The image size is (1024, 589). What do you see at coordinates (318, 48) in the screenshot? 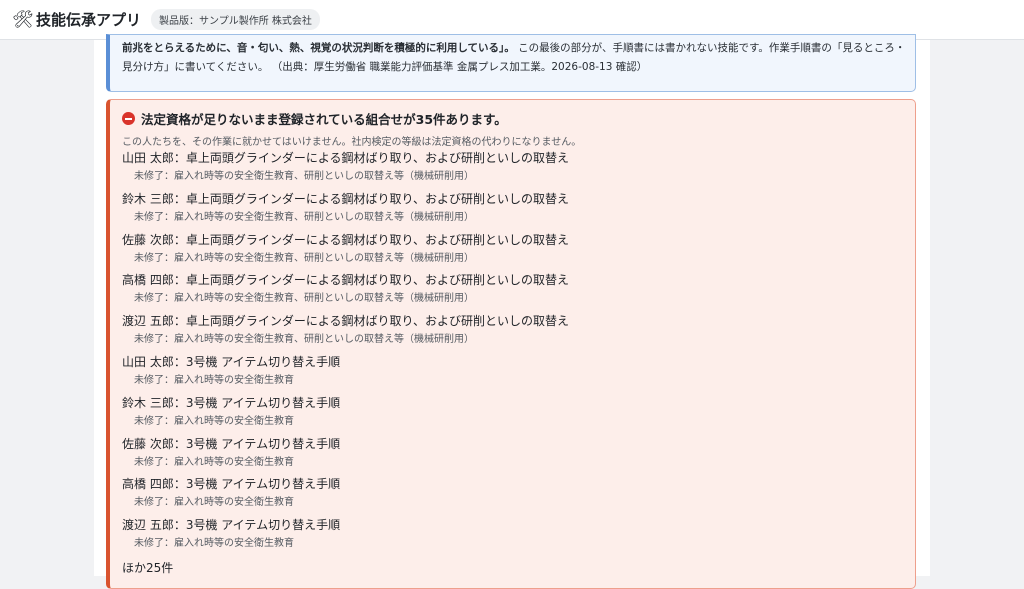
I see `info-line-2-bold: 前兆をとらえるために、音・匂い、熱、視覚の状況判断を積極的に利用している」。` at bounding box center [318, 48].